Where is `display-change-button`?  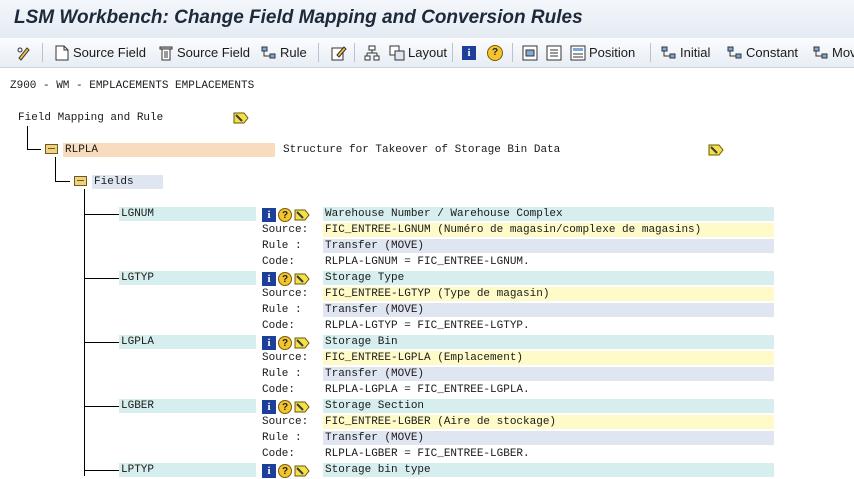 display-change-button is located at coordinates (24, 52).